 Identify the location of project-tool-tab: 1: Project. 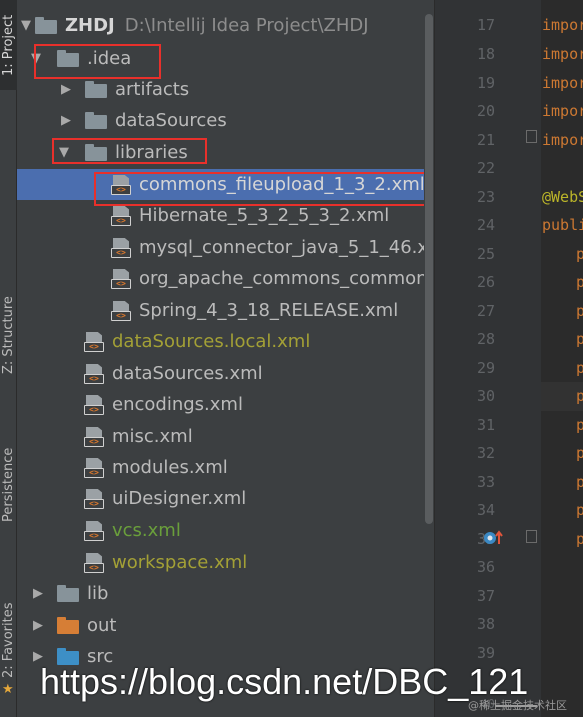
(8, 45).